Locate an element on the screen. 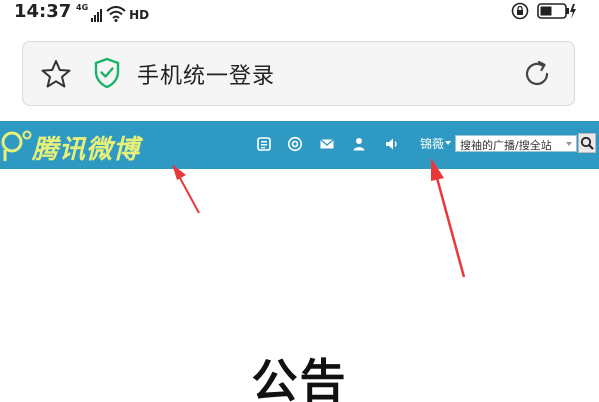 This screenshot has width=599, height=402. annotation-arrow-logo is located at coordinates (186, 189).